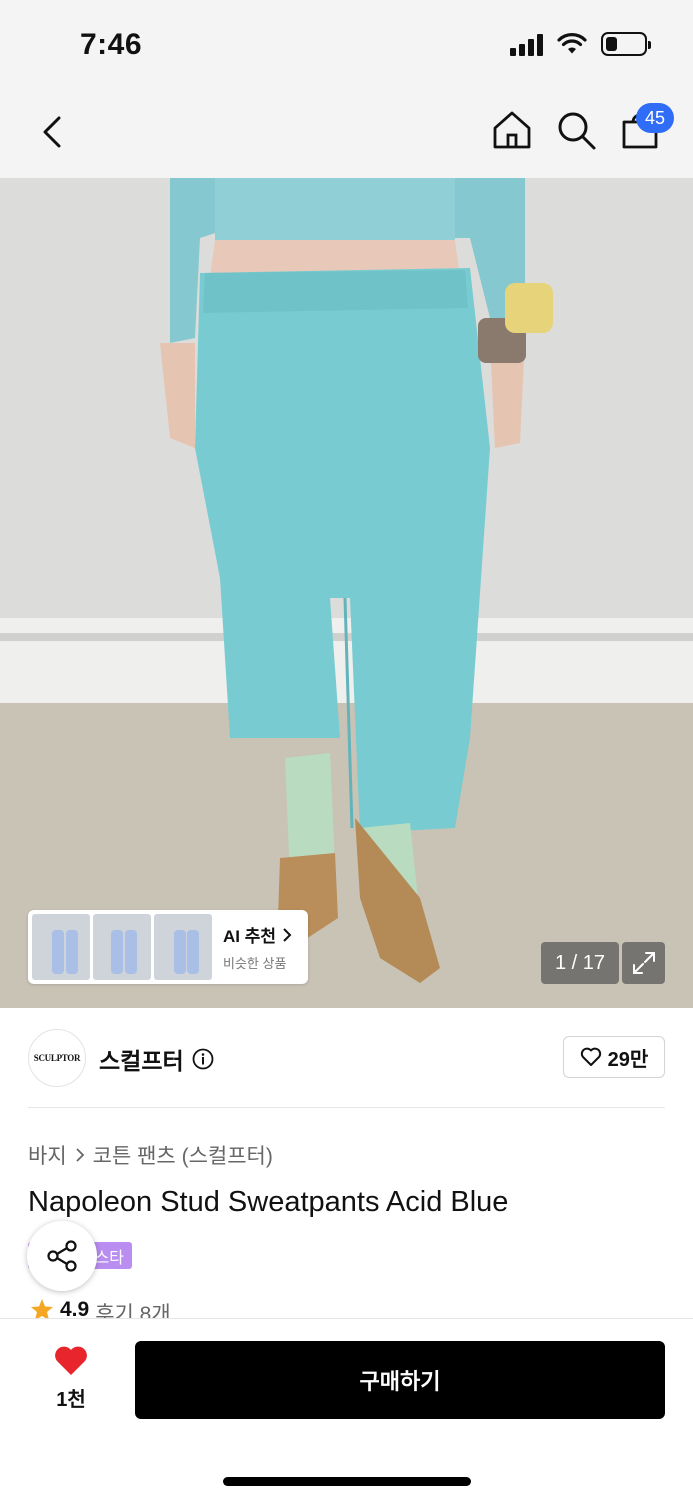 Image resolution: width=693 pixels, height=1500 pixels. What do you see at coordinates (526, 44) in the screenshot?
I see `cellular-signal-icon` at bounding box center [526, 44].